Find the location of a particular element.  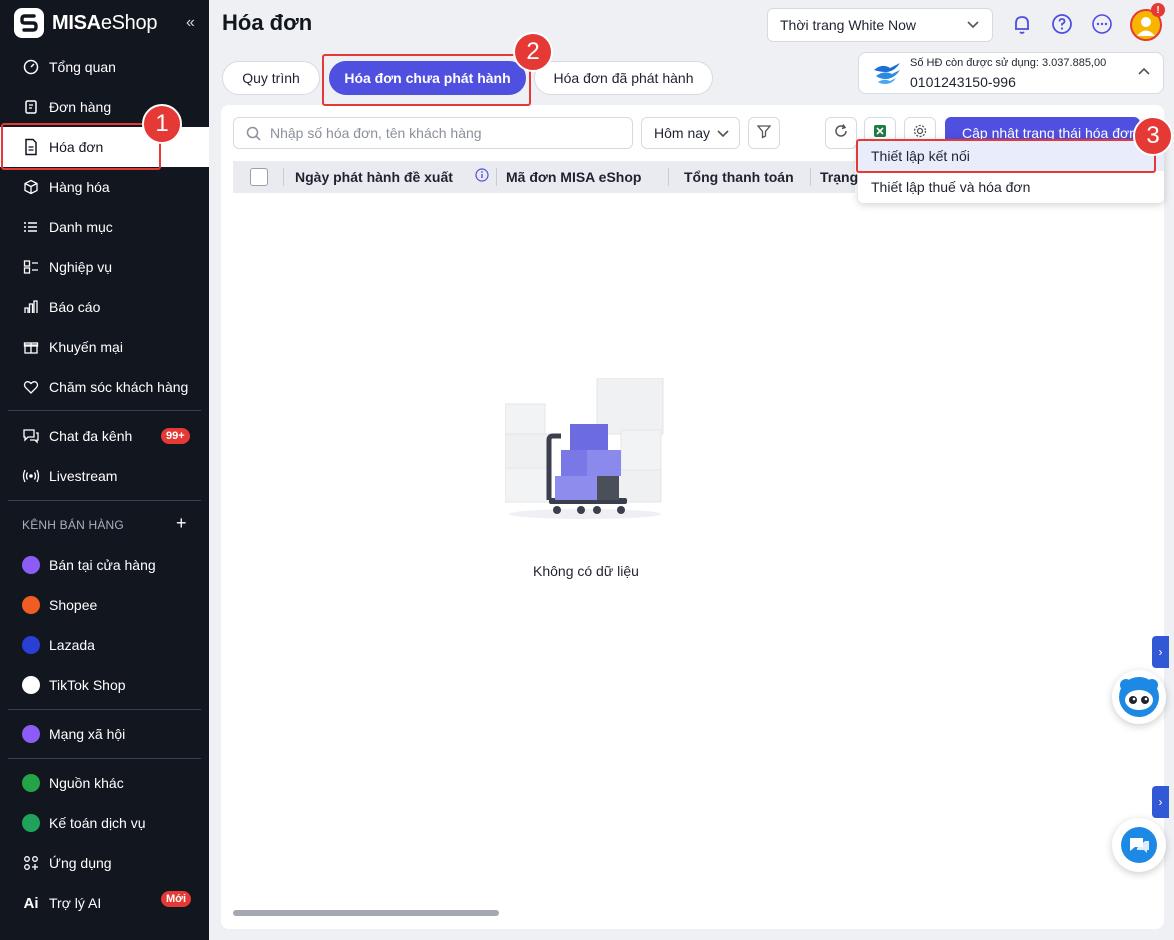

step-3-highlight is located at coordinates (1006, 156).